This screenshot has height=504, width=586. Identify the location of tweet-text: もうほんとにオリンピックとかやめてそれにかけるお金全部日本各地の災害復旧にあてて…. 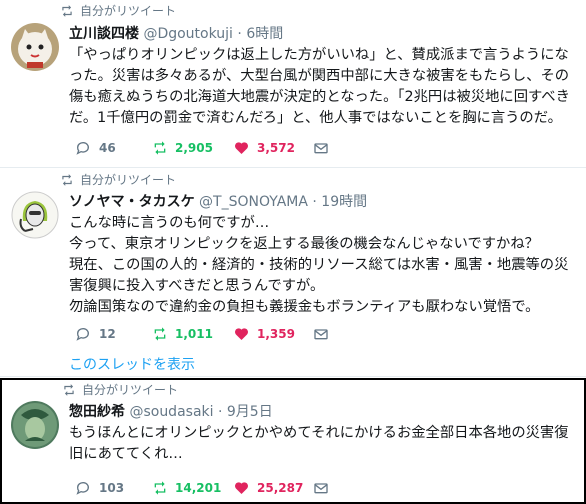
(319, 443).